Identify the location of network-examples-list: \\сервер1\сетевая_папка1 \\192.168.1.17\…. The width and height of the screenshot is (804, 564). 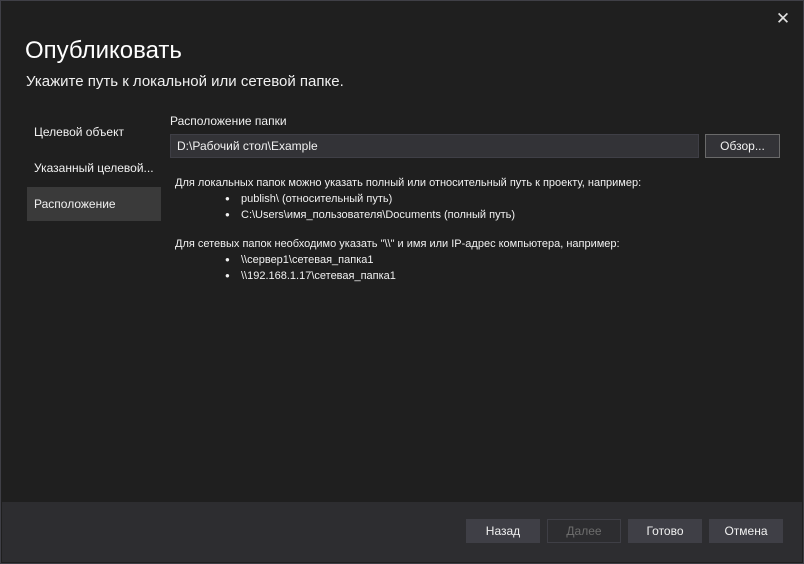
(408, 268).